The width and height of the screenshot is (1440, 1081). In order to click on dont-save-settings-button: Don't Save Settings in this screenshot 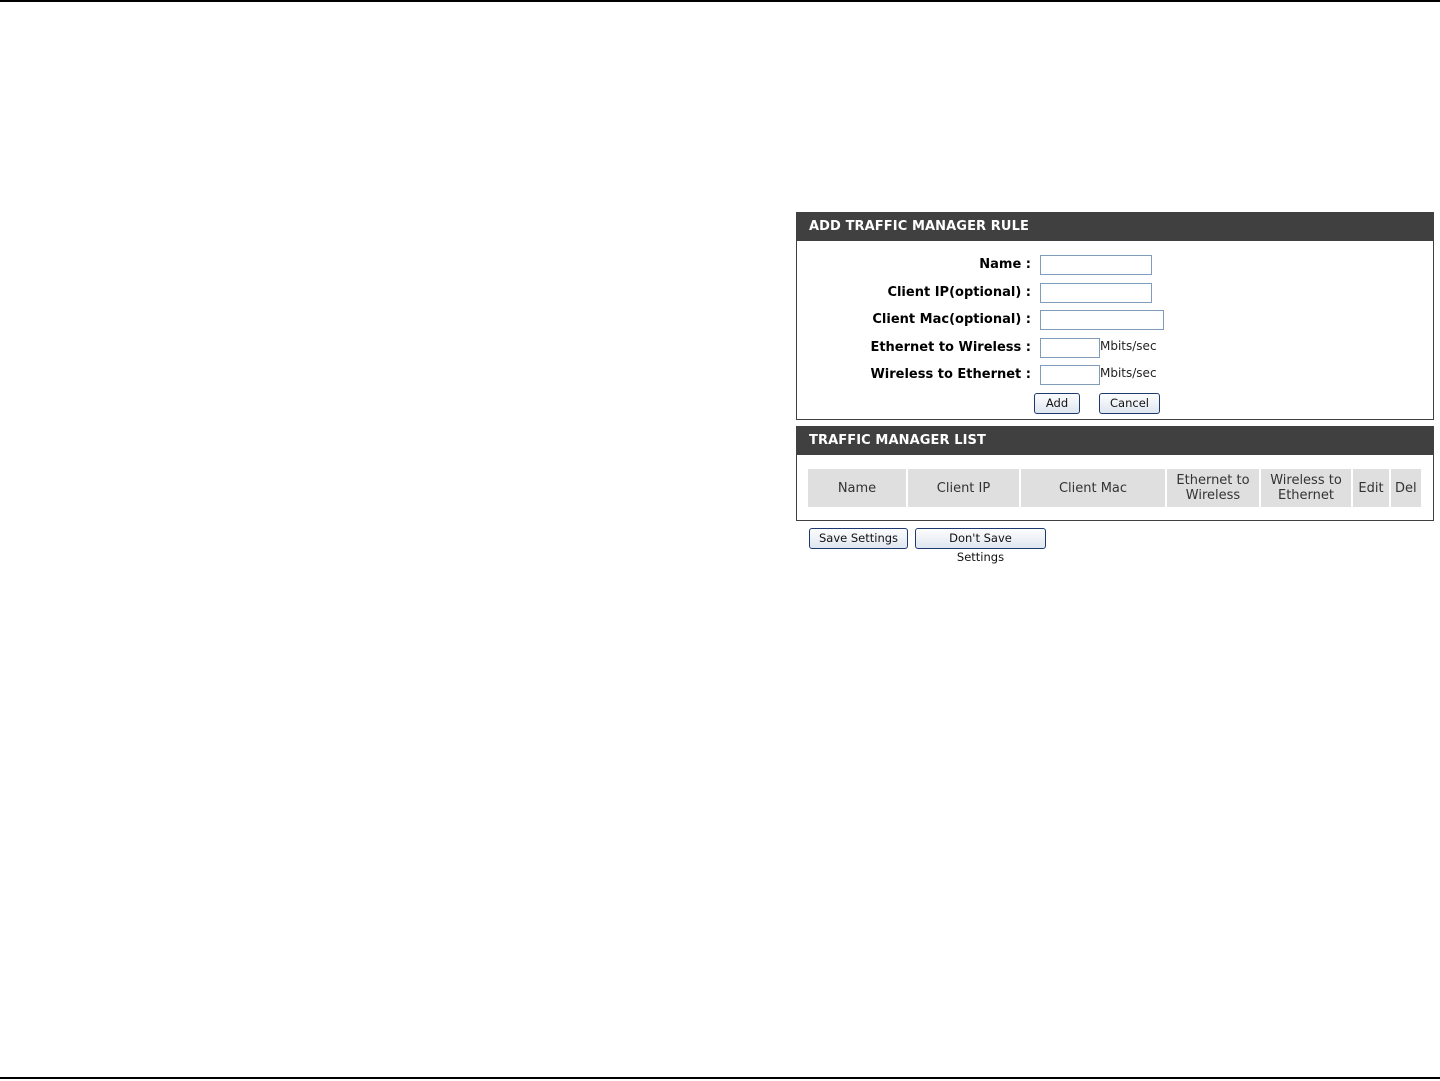, I will do `click(980, 546)`.